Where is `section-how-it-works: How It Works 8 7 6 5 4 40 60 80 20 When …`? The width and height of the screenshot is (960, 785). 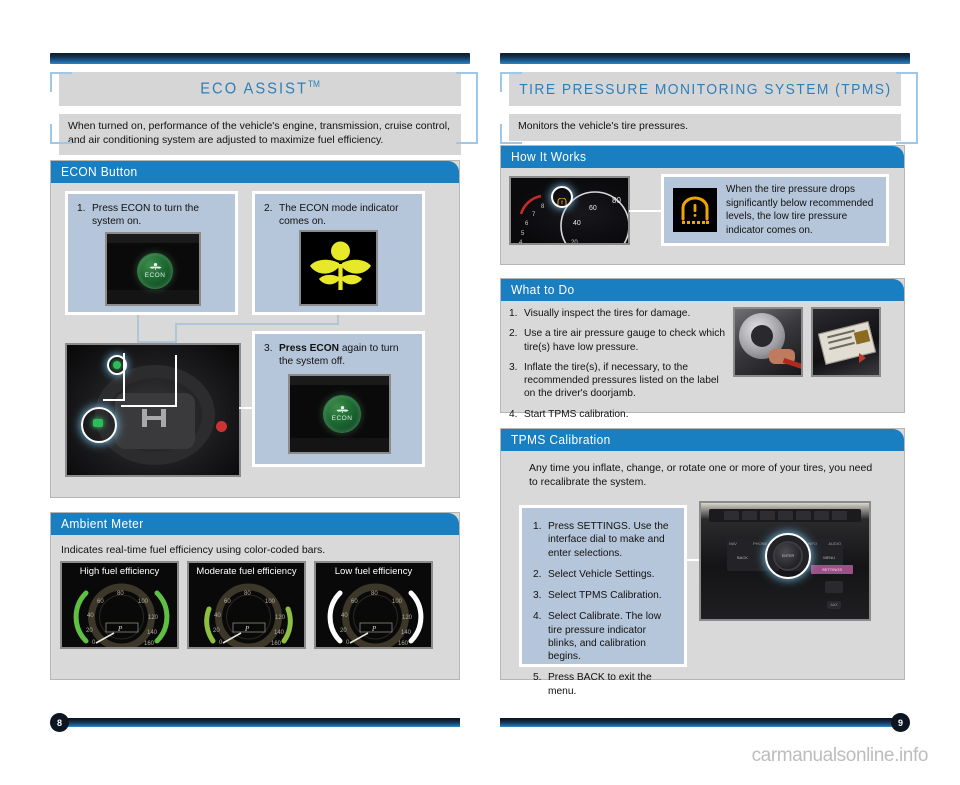
section-how-it-works: How It Works 8 7 6 5 4 40 60 80 20 When … is located at coordinates (702, 205).